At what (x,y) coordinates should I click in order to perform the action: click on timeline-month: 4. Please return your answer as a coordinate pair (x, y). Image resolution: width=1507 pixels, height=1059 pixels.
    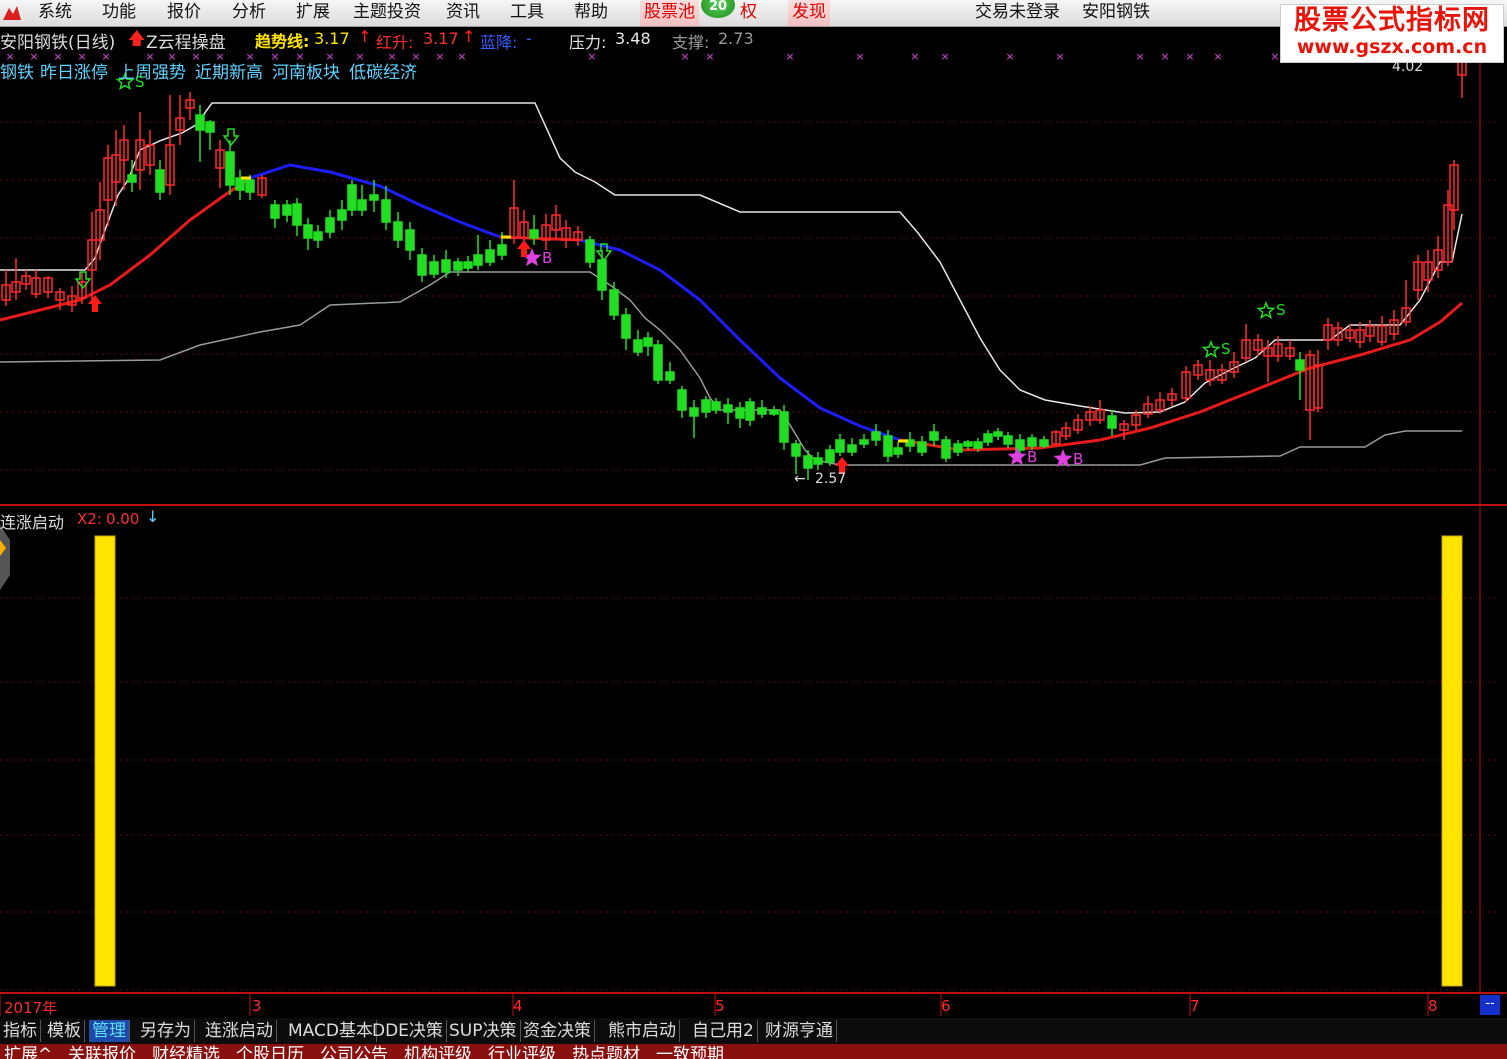
    Looking at the image, I should click on (518, 1006).